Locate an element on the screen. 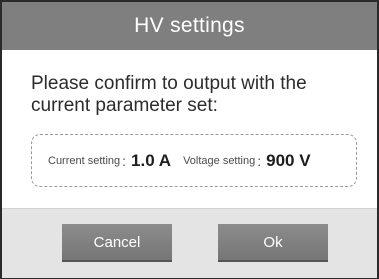 The width and height of the screenshot is (379, 279). ok-button: Ok is located at coordinates (273, 243).